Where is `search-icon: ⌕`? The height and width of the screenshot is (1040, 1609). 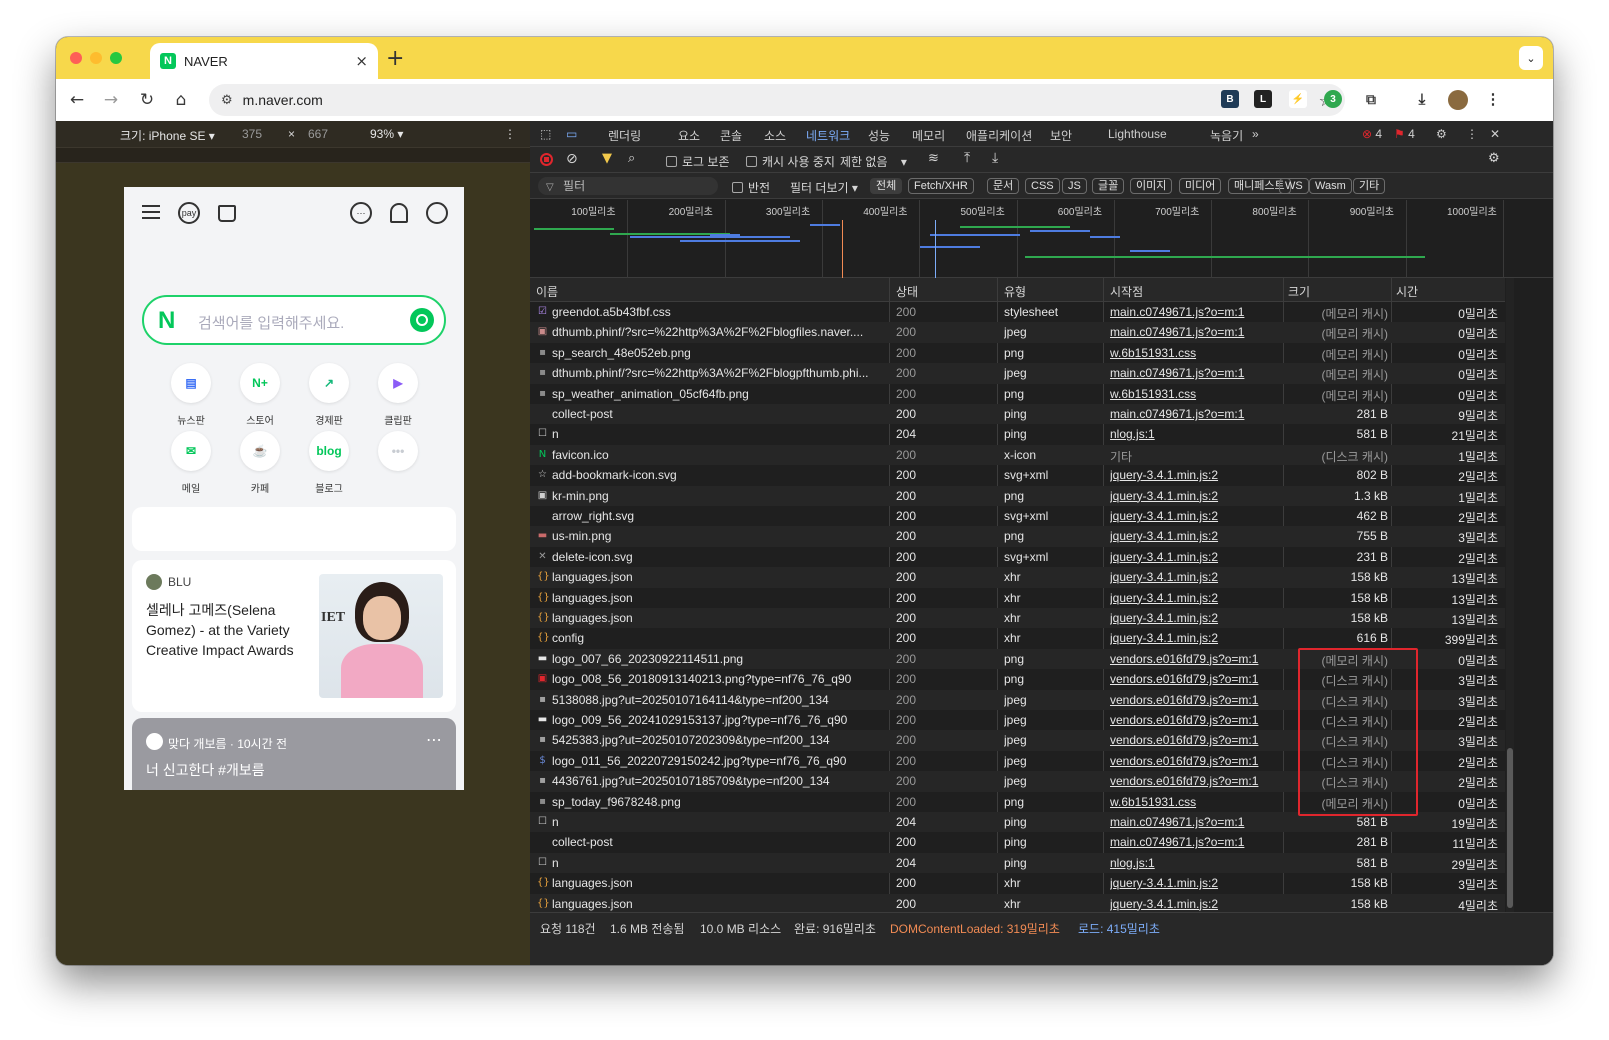 search-icon: ⌕ is located at coordinates (631, 158).